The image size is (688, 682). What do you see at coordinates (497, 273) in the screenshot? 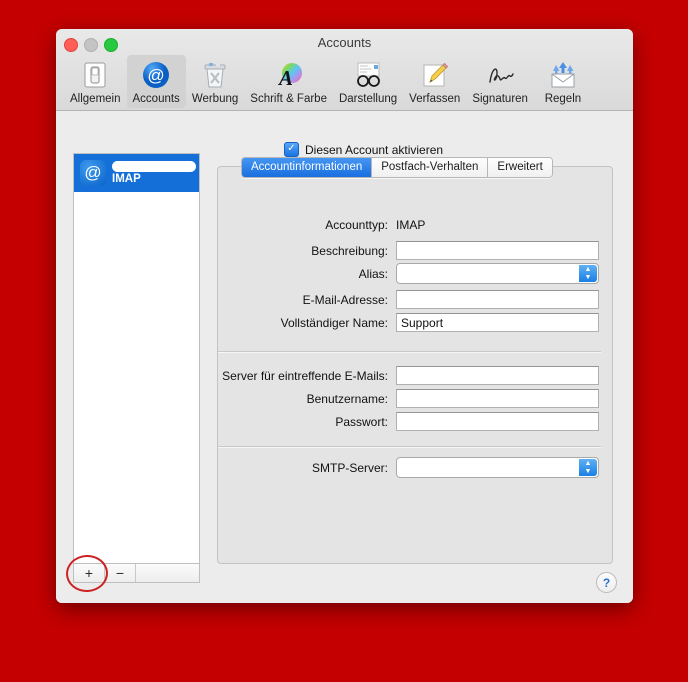
I see `alias-combo: ▲ ▼` at bounding box center [497, 273].